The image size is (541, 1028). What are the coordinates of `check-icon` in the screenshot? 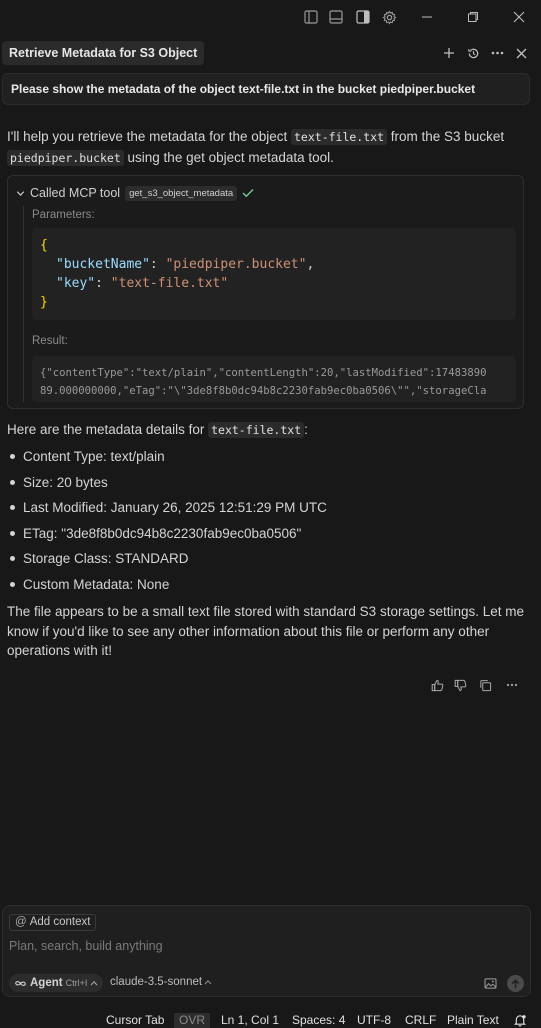 It's located at (248, 193).